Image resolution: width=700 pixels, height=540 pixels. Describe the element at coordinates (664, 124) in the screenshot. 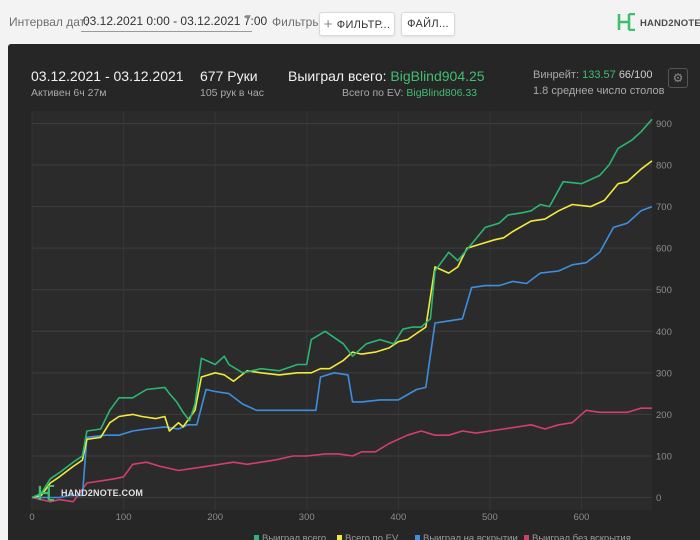

I see `y-tick-label: 900` at that location.